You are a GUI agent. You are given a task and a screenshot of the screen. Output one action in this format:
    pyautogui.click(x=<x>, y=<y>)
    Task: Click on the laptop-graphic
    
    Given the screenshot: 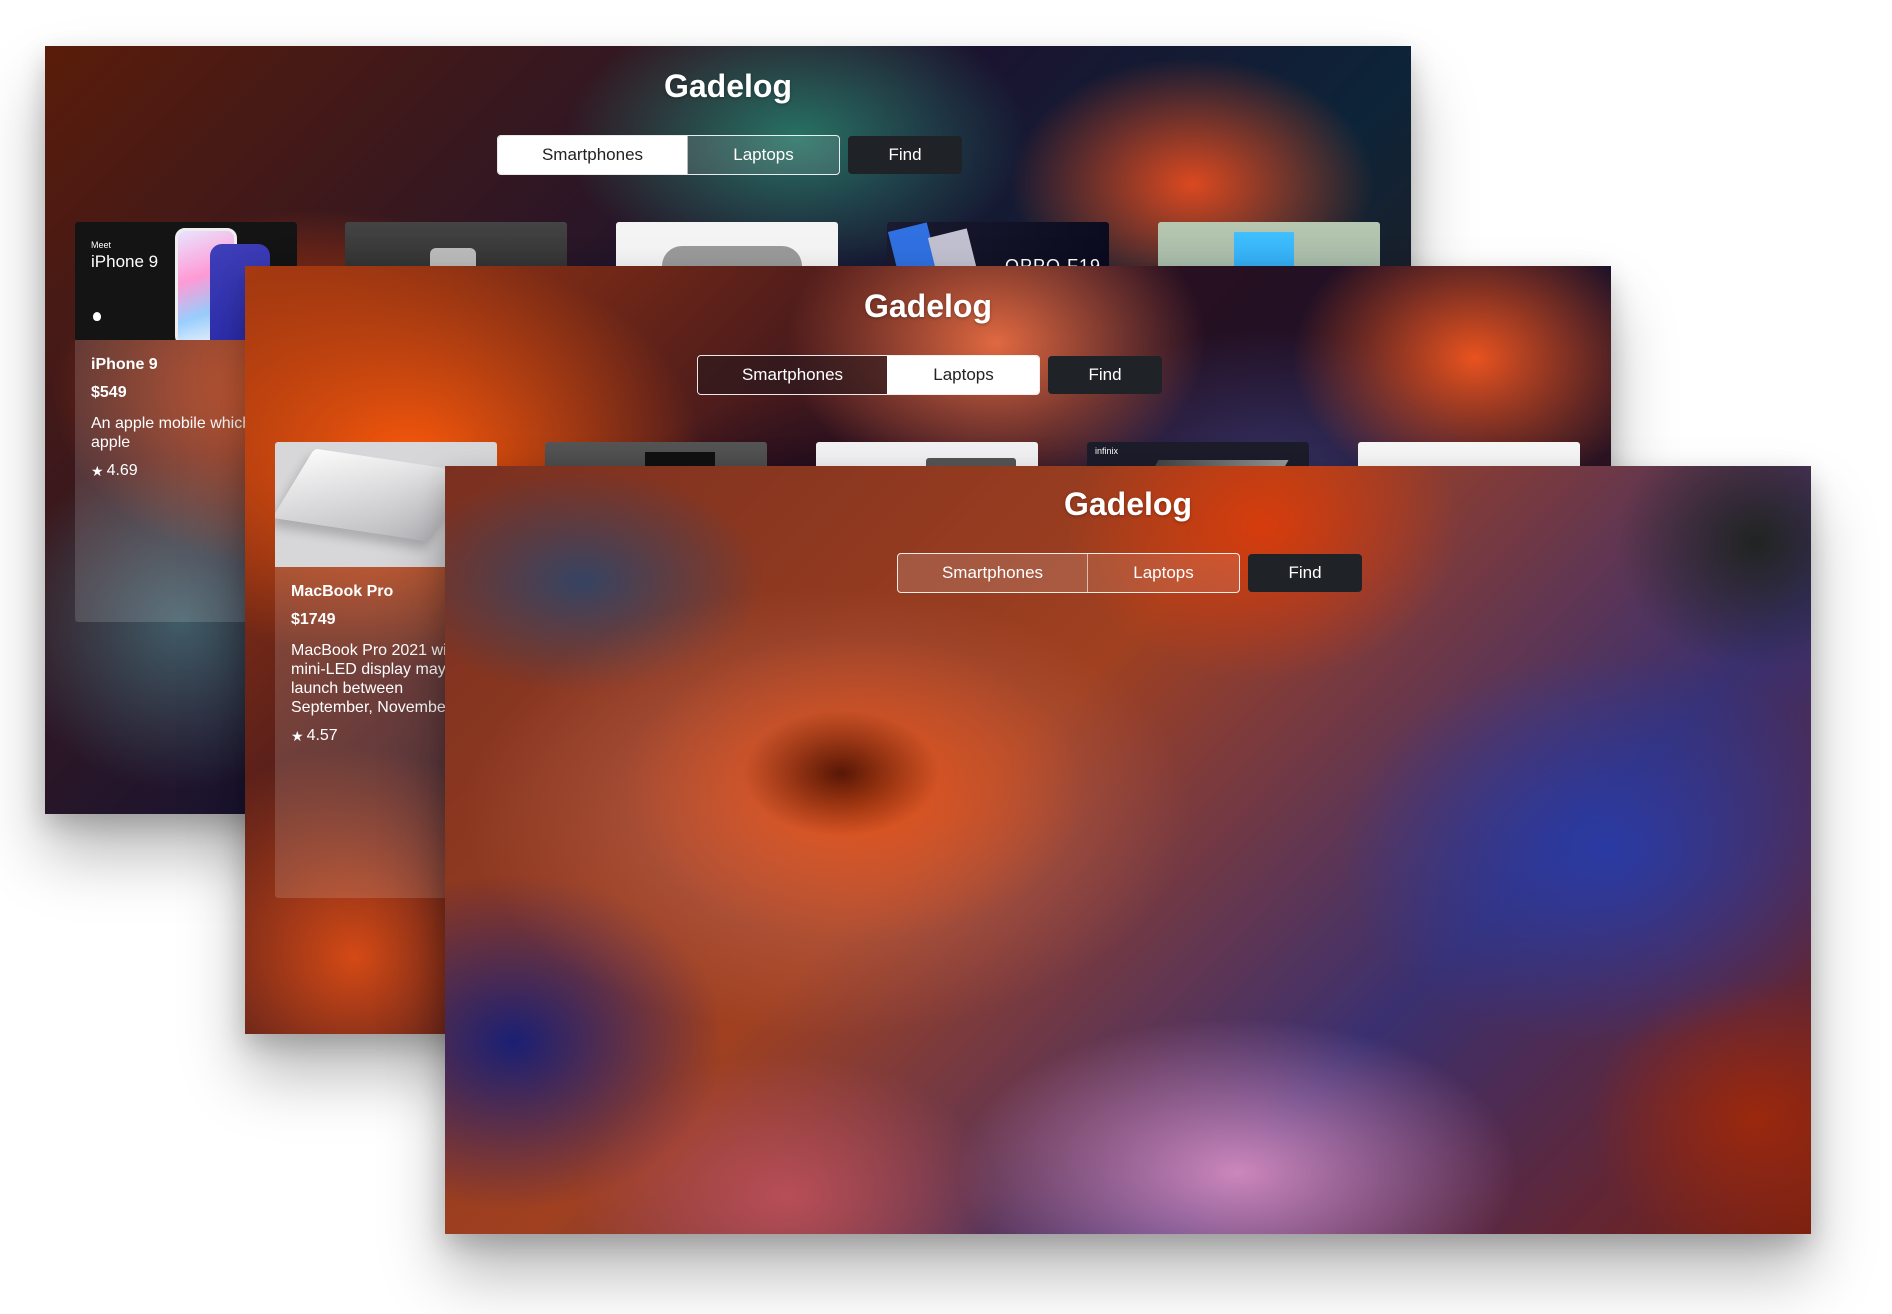 What is the action you would take?
    pyautogui.click(x=373, y=495)
    